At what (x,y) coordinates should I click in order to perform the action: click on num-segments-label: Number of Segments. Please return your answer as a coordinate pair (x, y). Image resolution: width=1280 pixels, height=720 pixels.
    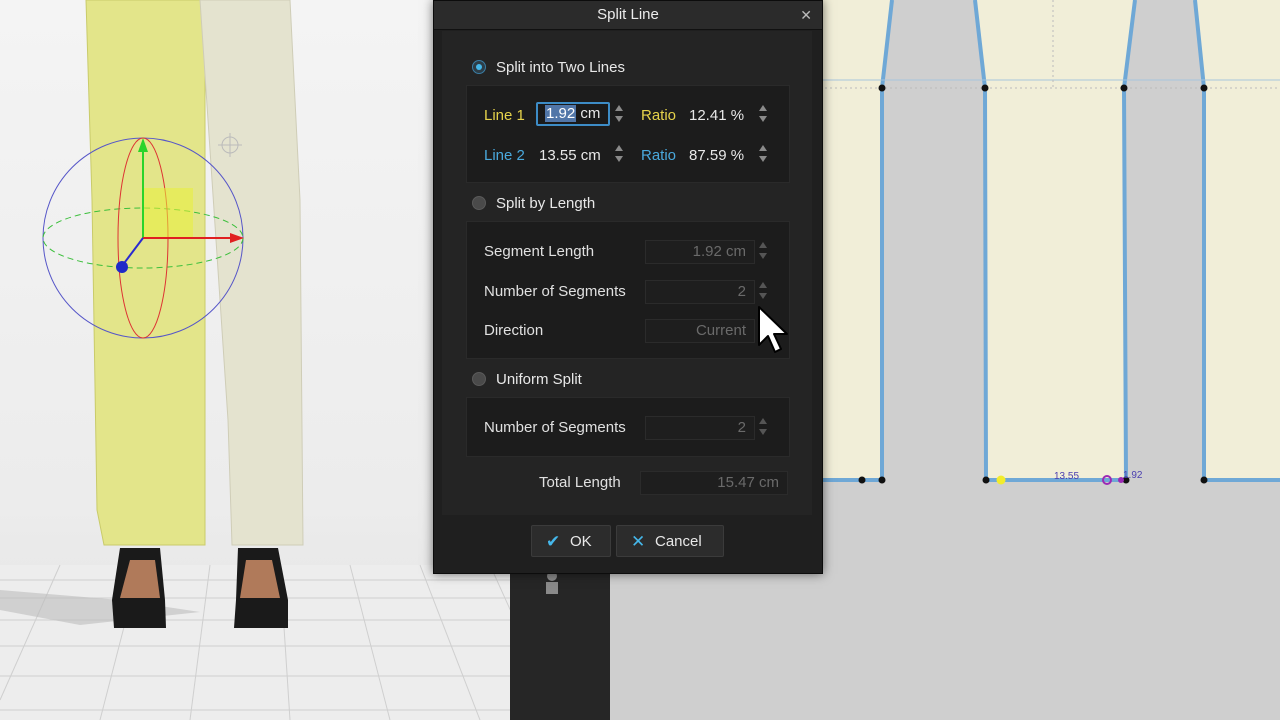
    Looking at the image, I should click on (555, 291).